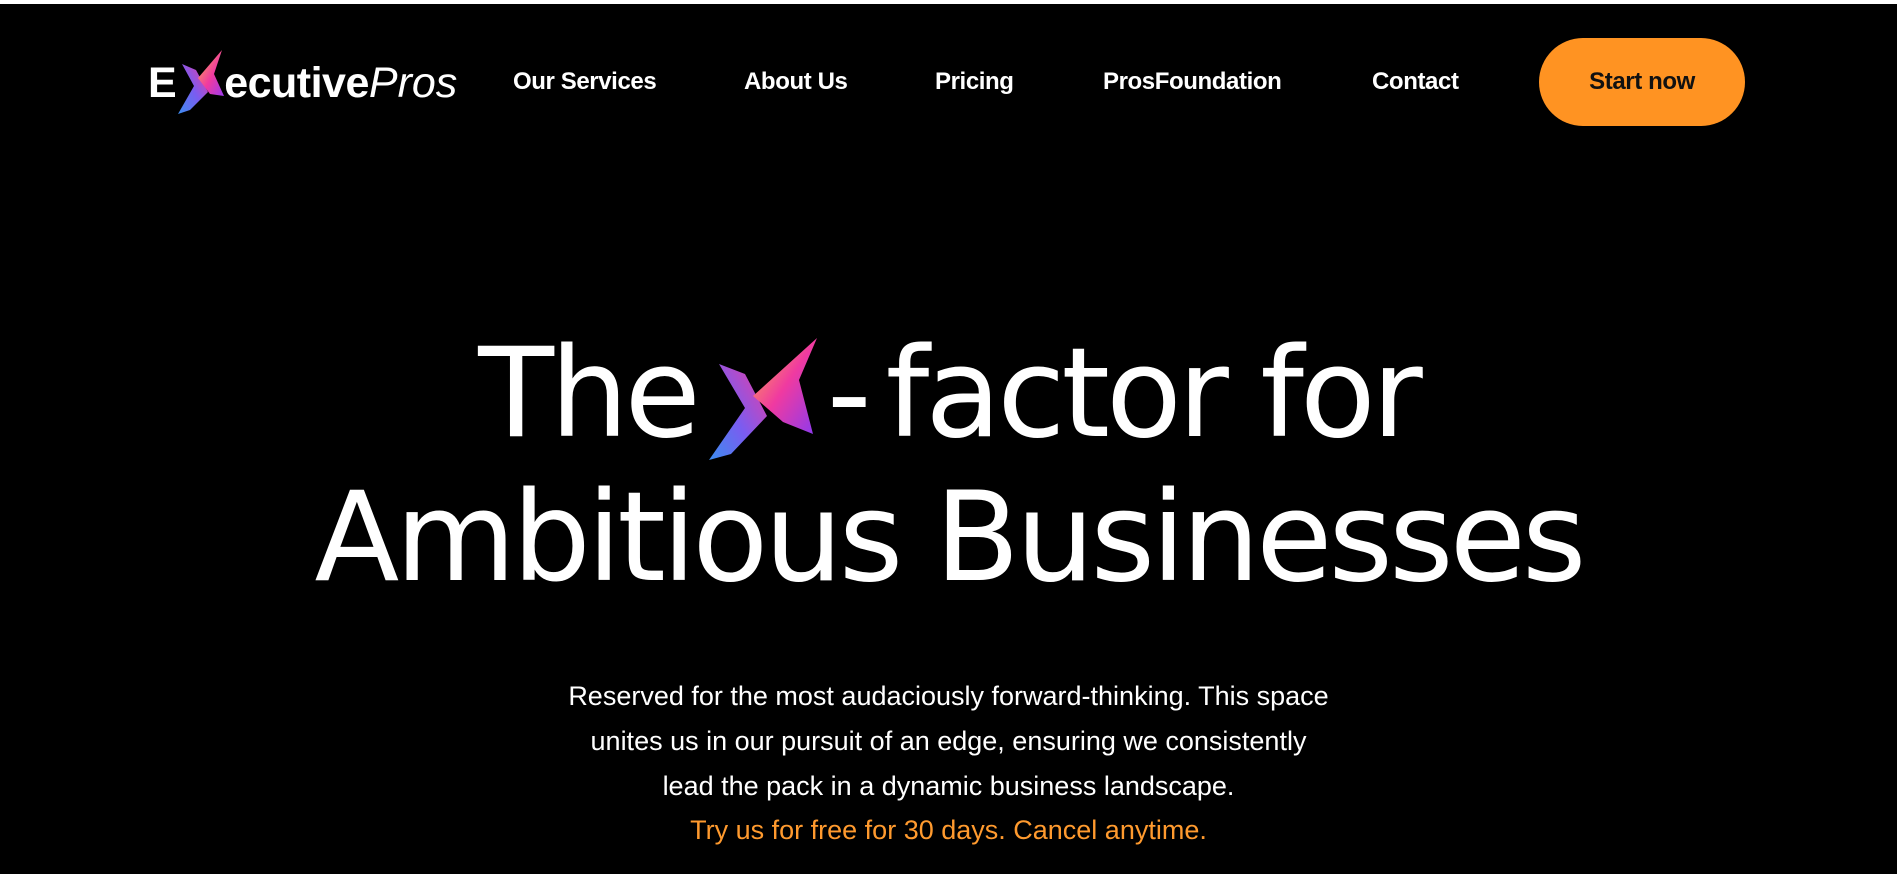 This screenshot has width=1897, height=874. What do you see at coordinates (1154, 394) in the screenshot?
I see `hero-title-rest: factor for` at bounding box center [1154, 394].